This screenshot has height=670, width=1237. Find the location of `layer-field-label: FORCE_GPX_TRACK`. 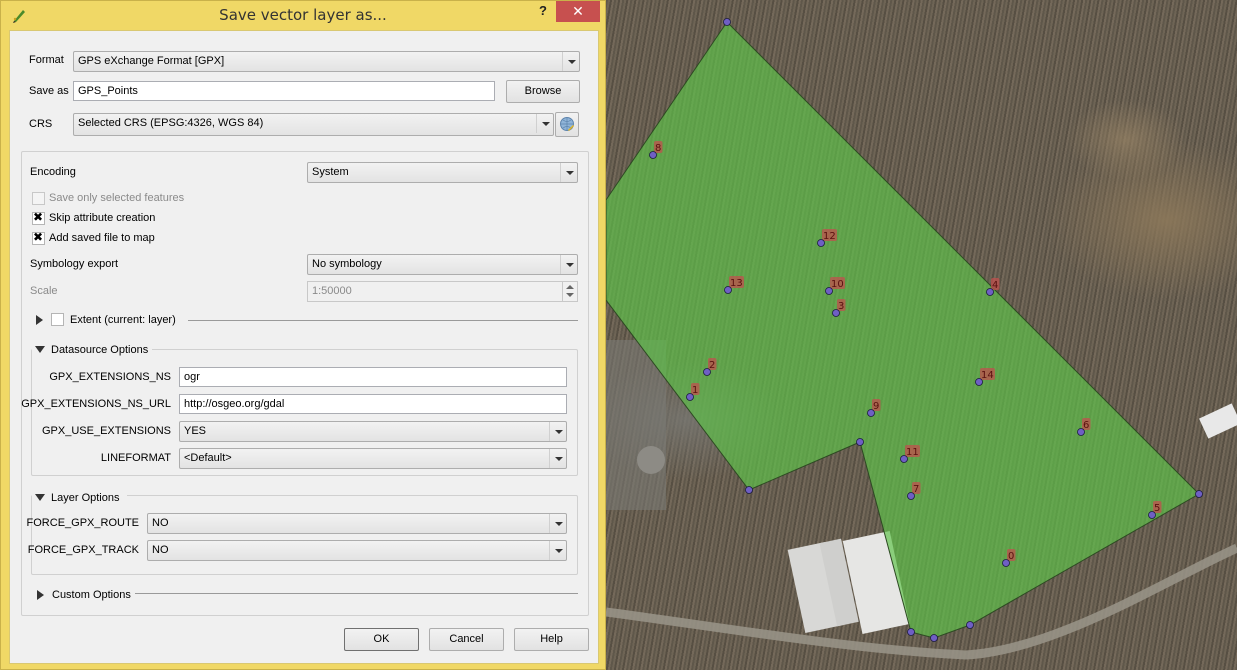

layer-field-label: FORCE_GPX_TRACK is located at coordinates (83, 550).